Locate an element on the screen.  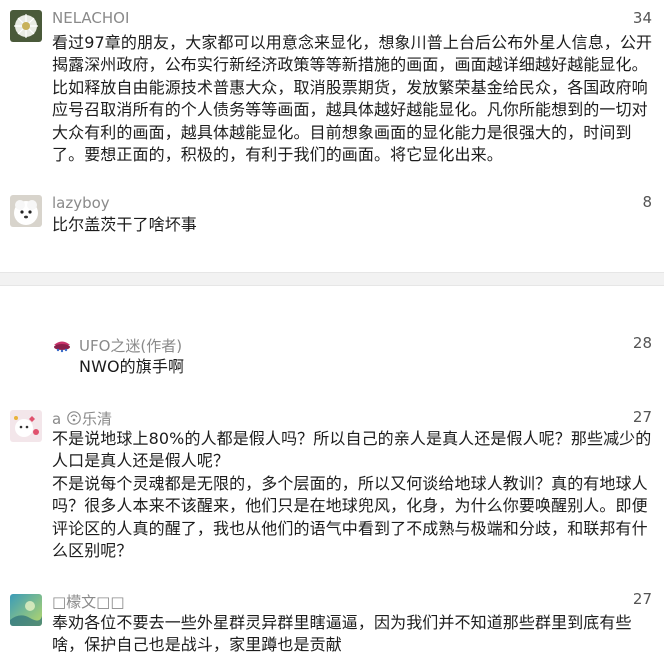
reply-author: UFO之迷(作者) is located at coordinates (130, 345).